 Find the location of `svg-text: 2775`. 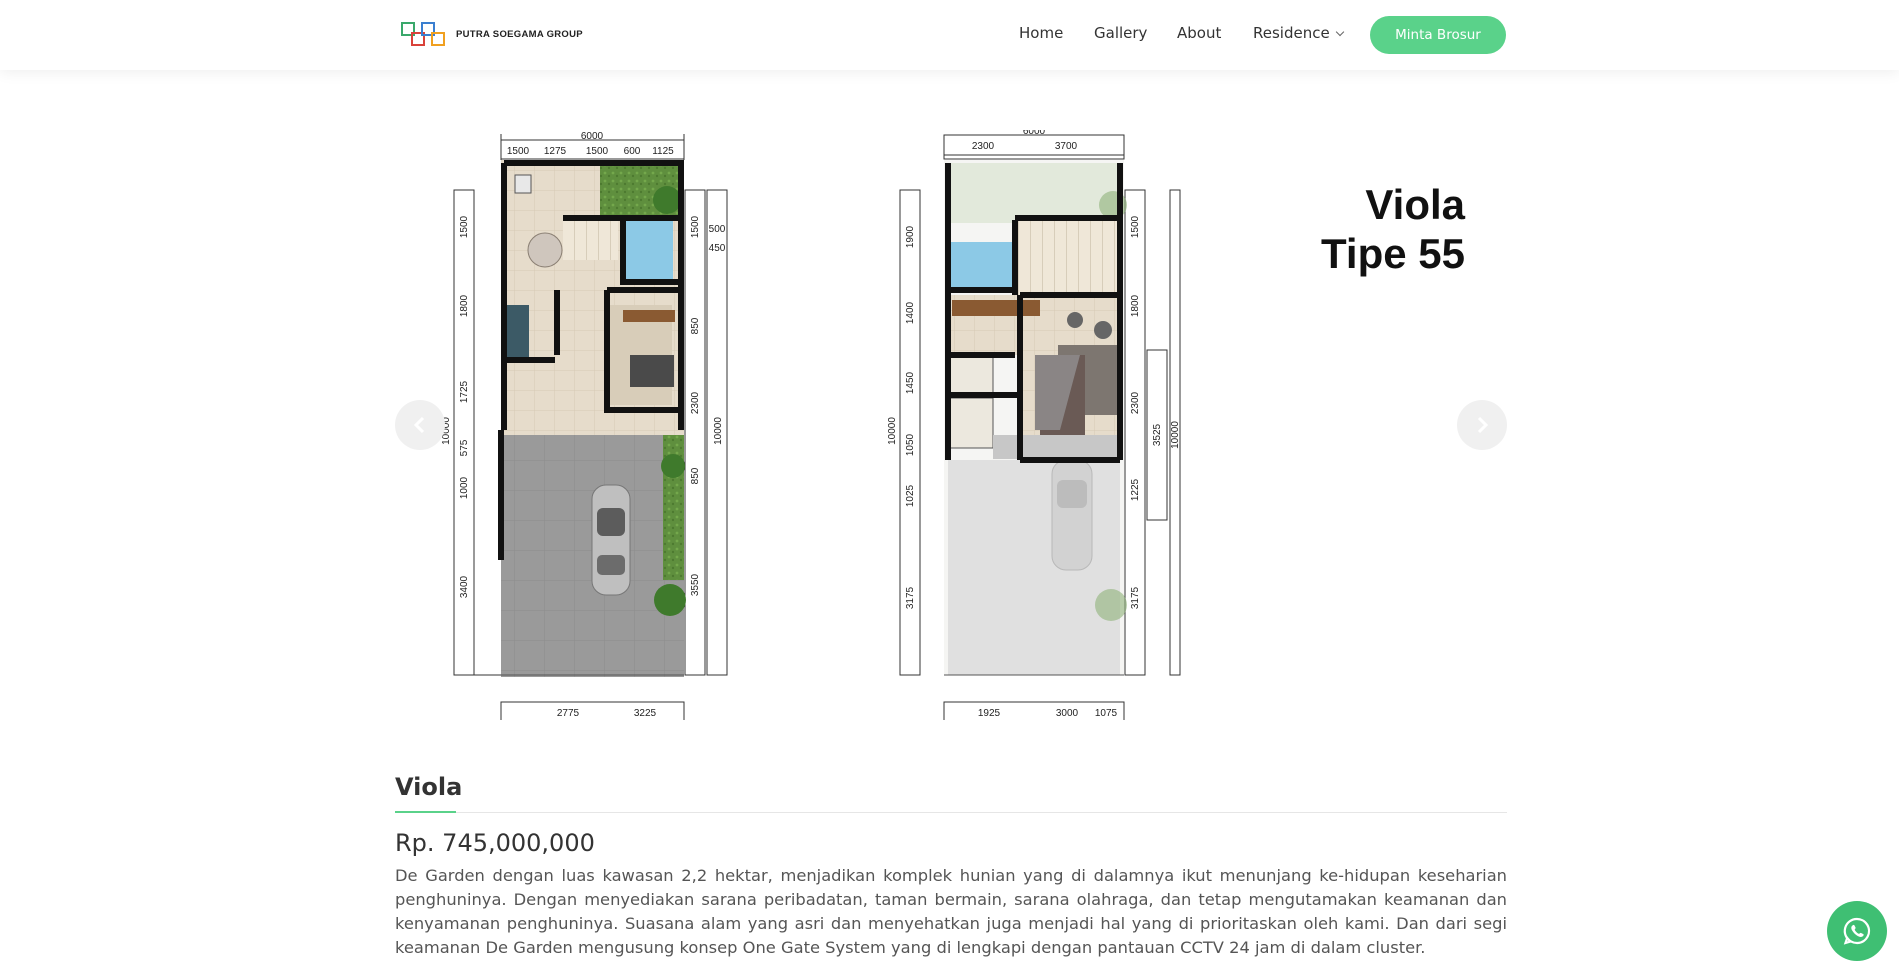

svg-text: 2775 is located at coordinates (568, 713).